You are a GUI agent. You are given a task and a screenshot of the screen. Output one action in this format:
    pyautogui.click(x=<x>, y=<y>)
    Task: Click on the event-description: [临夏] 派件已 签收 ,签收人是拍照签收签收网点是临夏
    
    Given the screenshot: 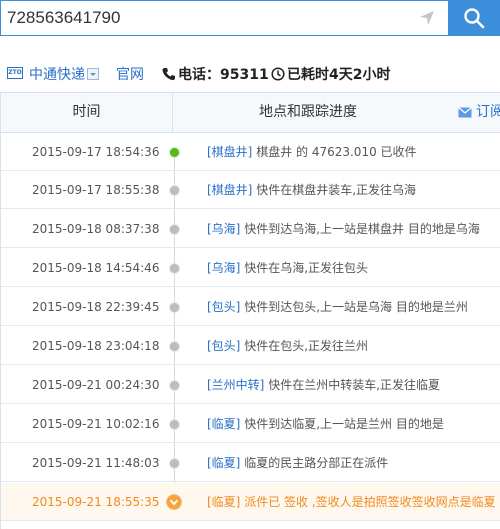 What is the action you would take?
    pyautogui.click(x=351, y=502)
    